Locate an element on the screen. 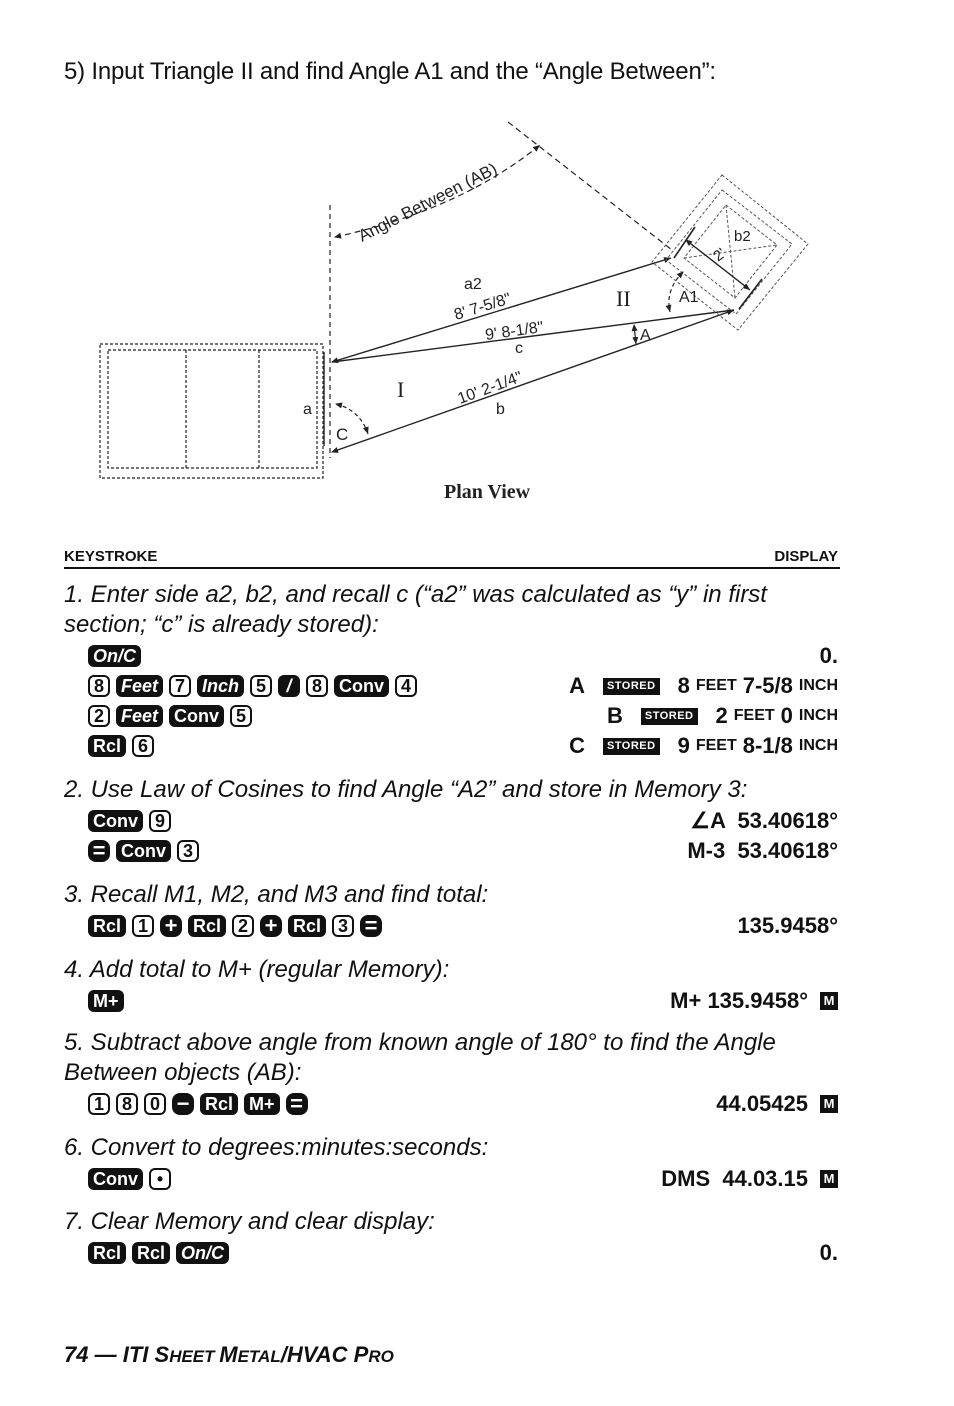 Image resolution: width=954 pixels, height=1406 pixels. display-value: 135.9458° is located at coordinates (787, 925).